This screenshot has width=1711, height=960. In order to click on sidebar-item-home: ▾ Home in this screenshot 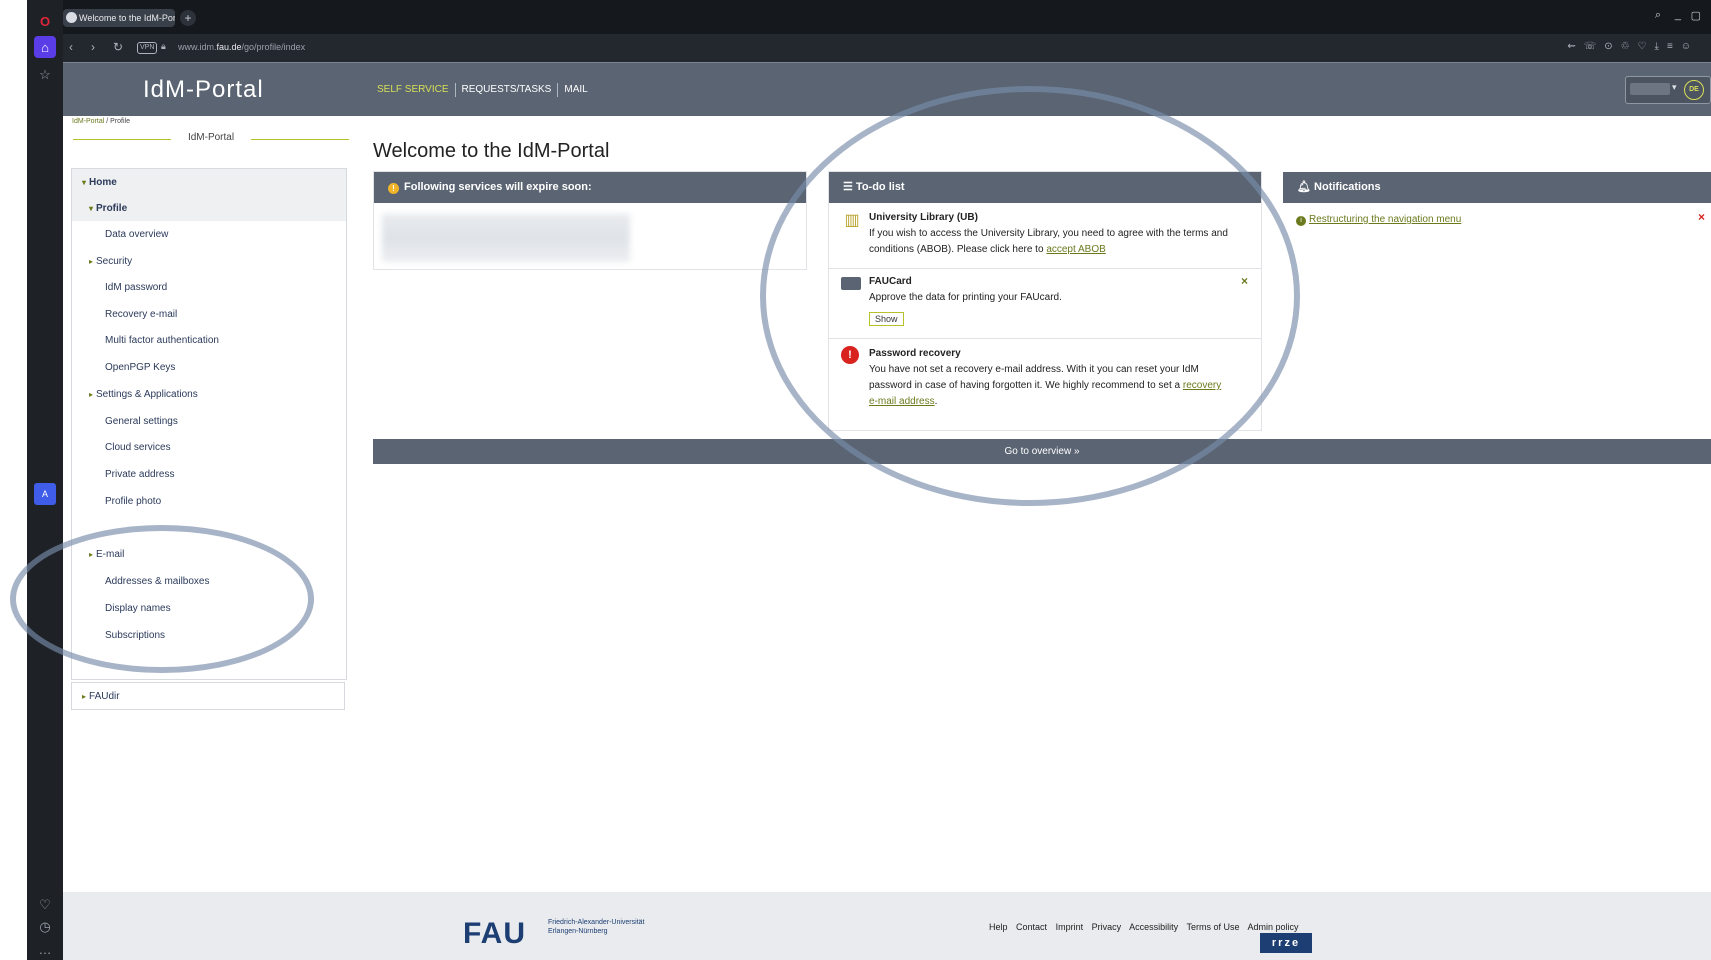, I will do `click(99, 182)`.